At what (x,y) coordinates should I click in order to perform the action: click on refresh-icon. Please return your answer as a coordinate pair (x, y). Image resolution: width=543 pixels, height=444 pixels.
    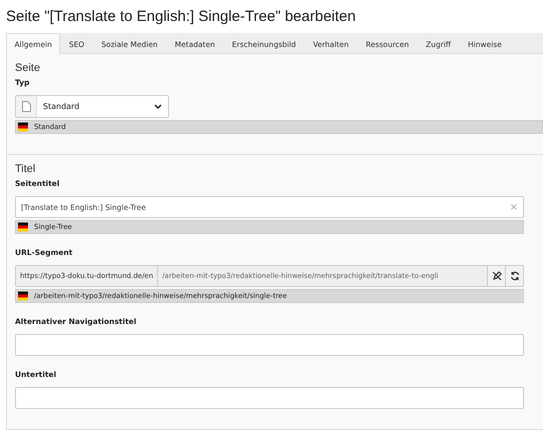
    Looking at the image, I should click on (515, 276).